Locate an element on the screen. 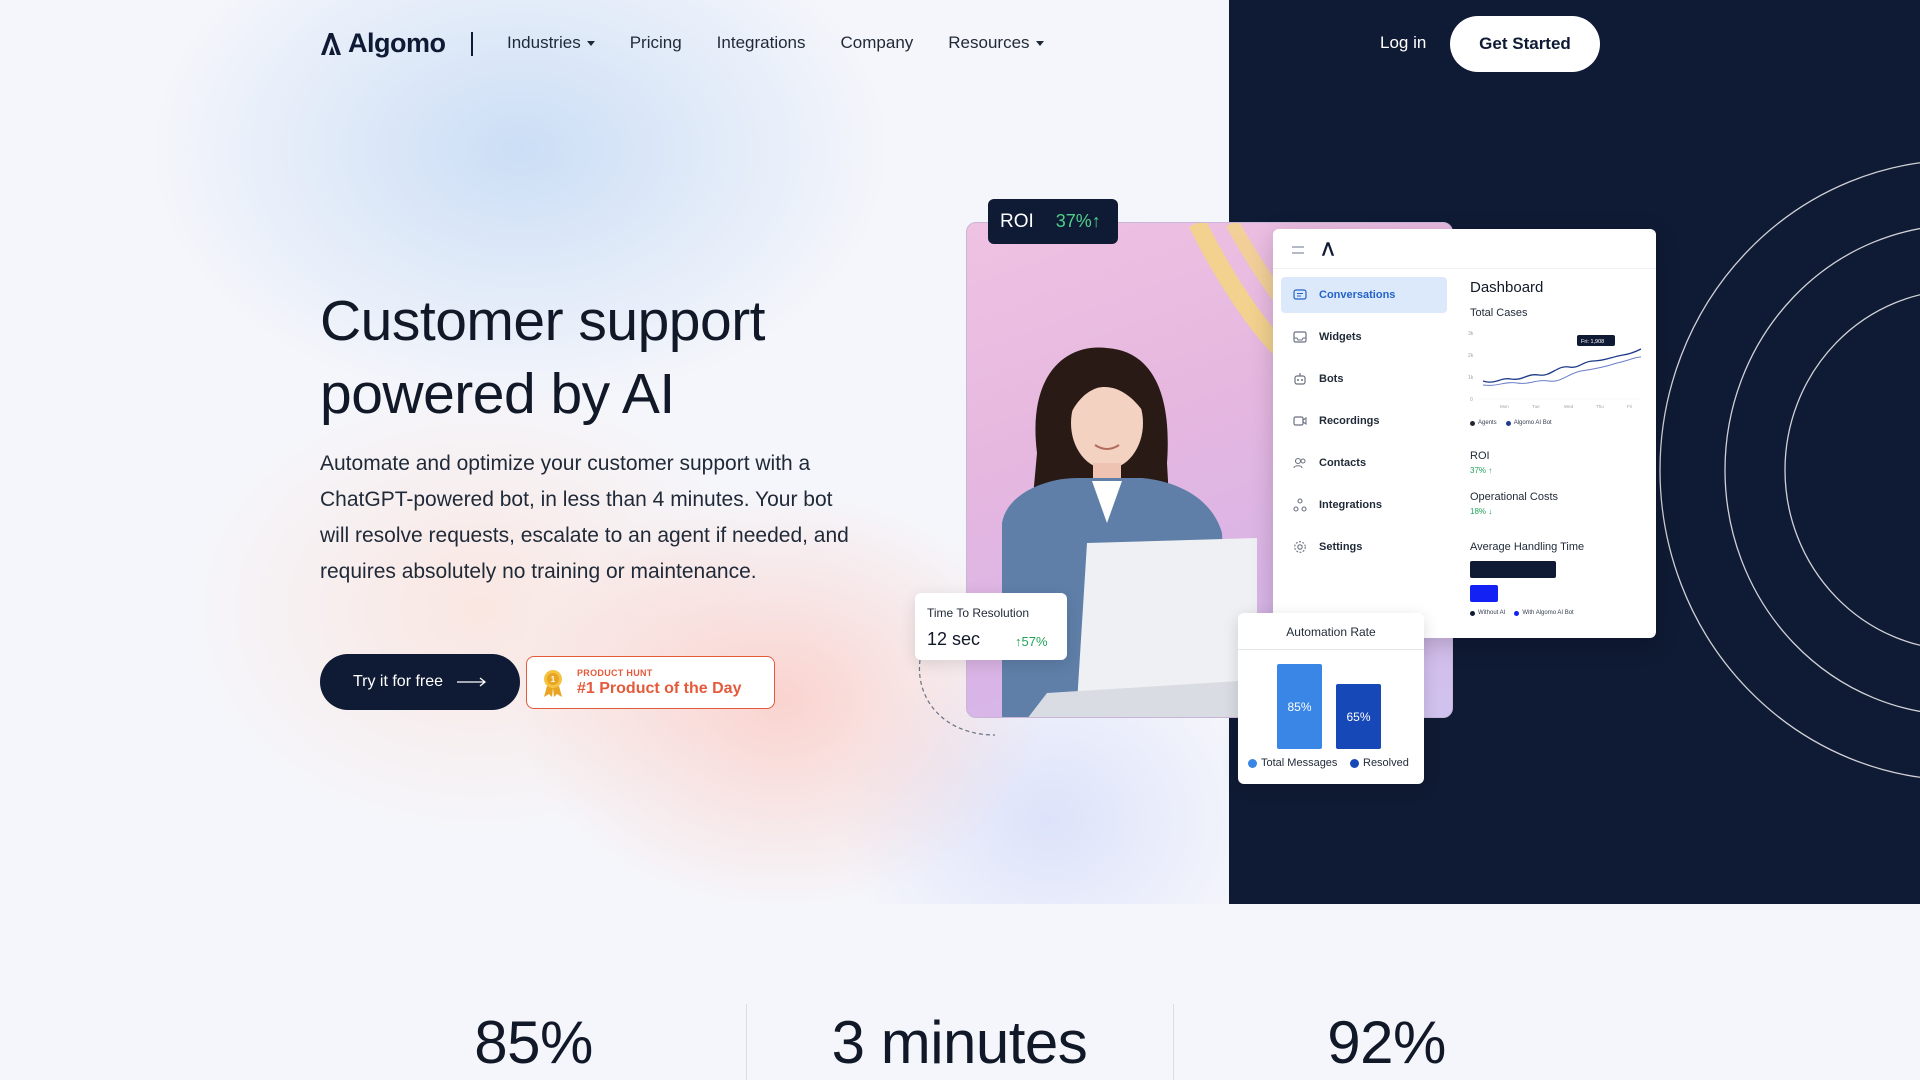  sidebar-label: Recordings is located at coordinates (1349, 421).